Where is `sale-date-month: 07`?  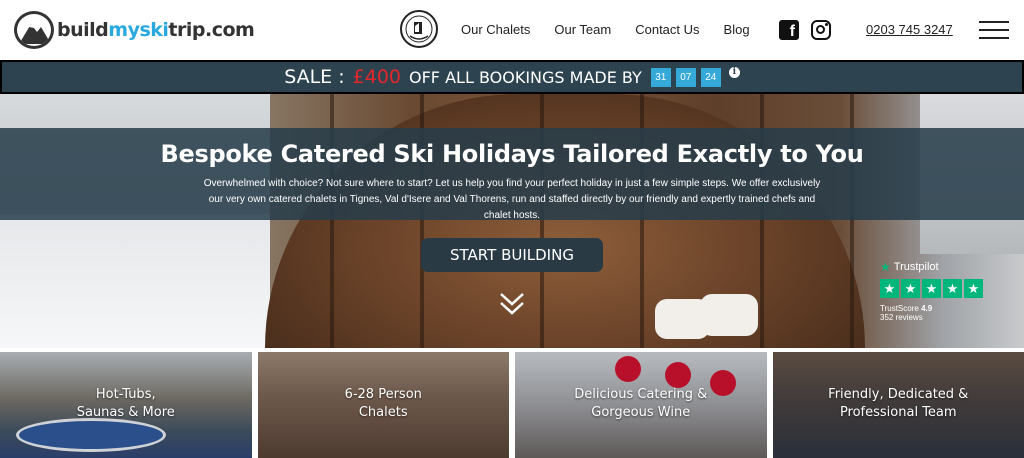 sale-date-month: 07 is located at coordinates (685, 77).